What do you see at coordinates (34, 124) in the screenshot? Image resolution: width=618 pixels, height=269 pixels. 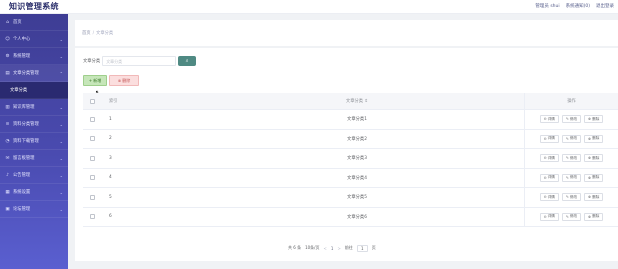 I see `sidebar-item-material-category: ≡ 资料分类管理 ⌄` at bounding box center [34, 124].